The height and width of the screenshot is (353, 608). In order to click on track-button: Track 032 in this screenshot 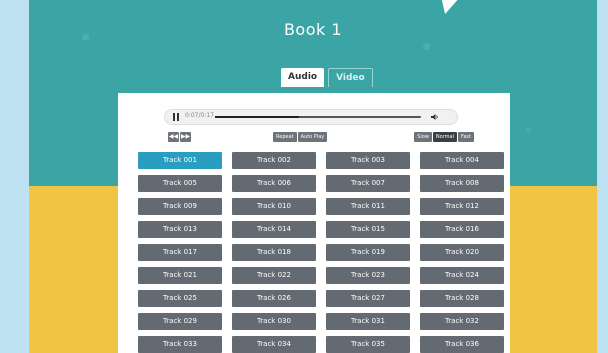, I will do `click(462, 321)`.